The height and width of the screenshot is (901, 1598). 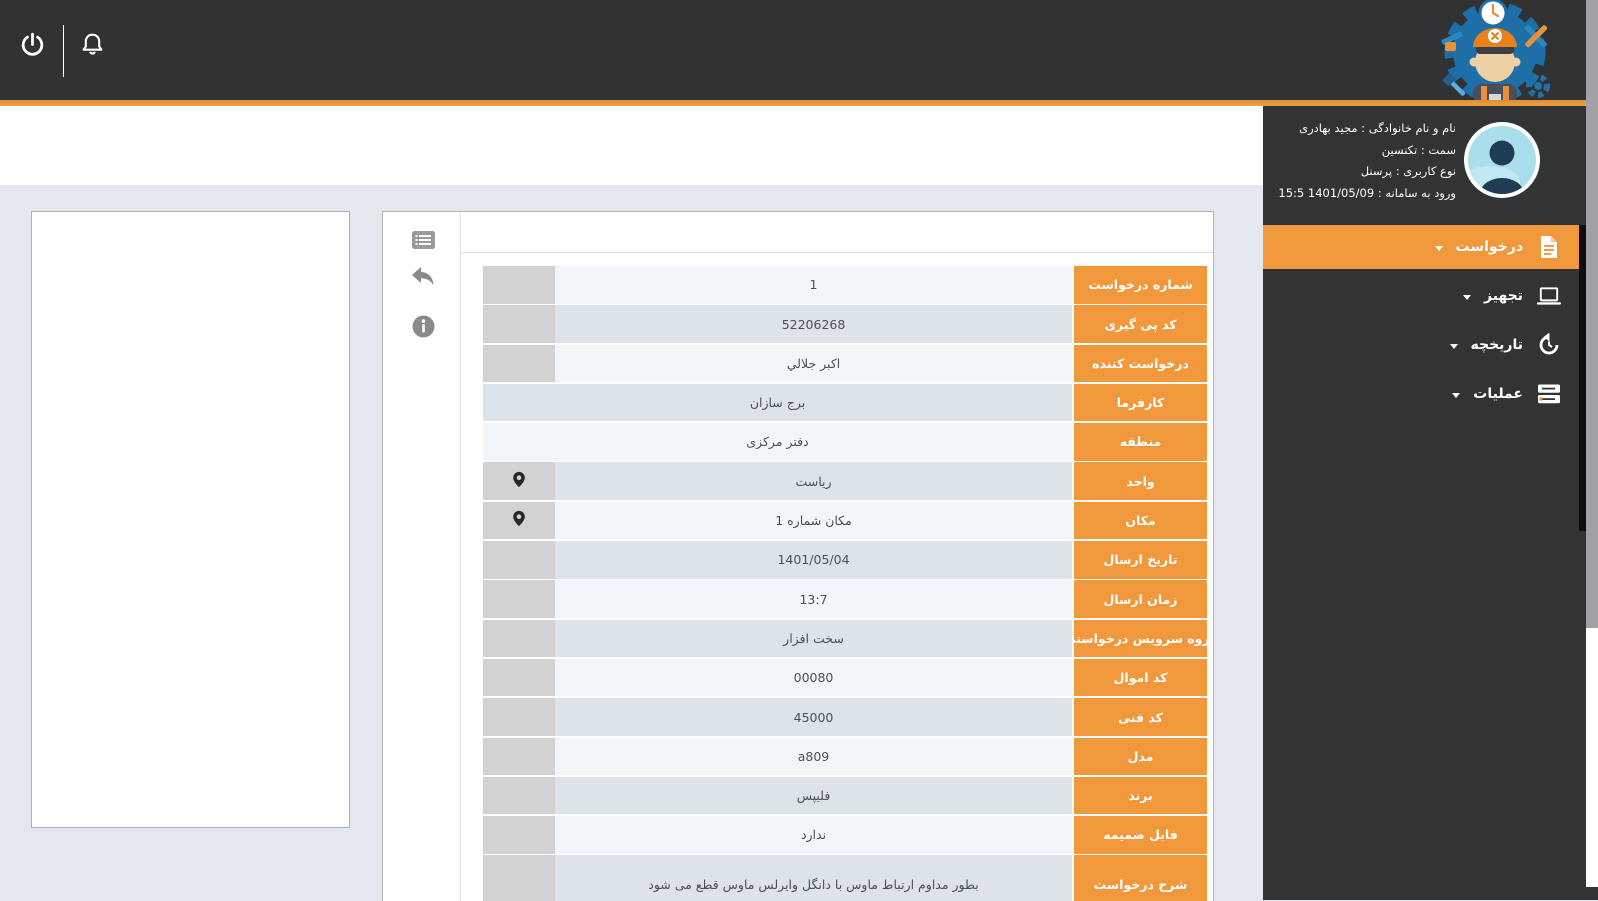 I want to click on table-row: درخواست کننده اکبر جلالي, so click(x=845, y=363).